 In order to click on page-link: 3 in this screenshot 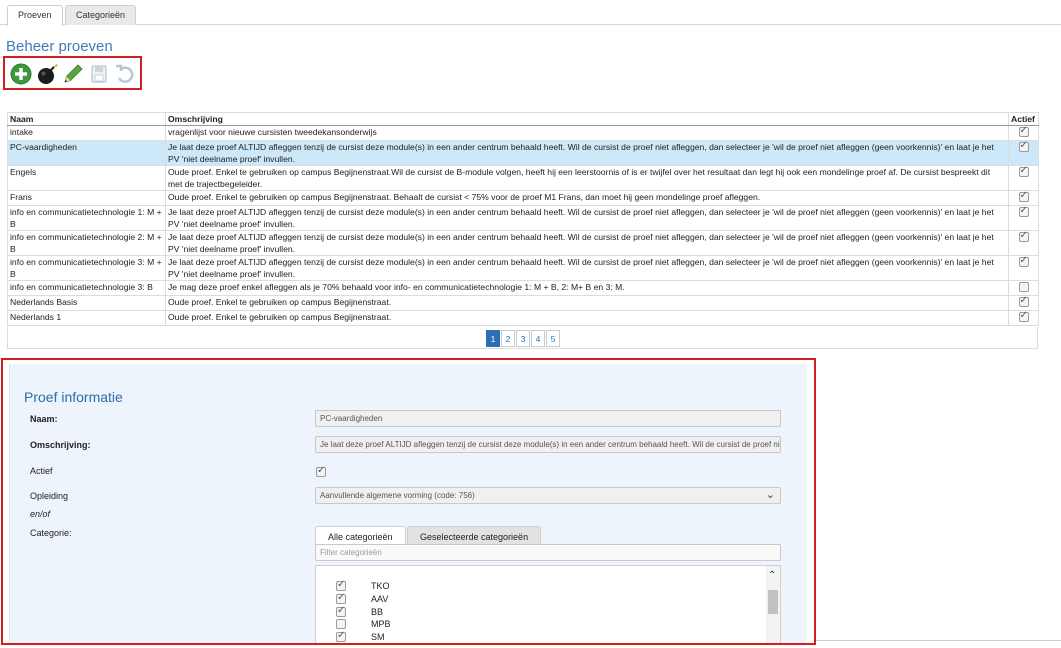, I will do `click(523, 338)`.